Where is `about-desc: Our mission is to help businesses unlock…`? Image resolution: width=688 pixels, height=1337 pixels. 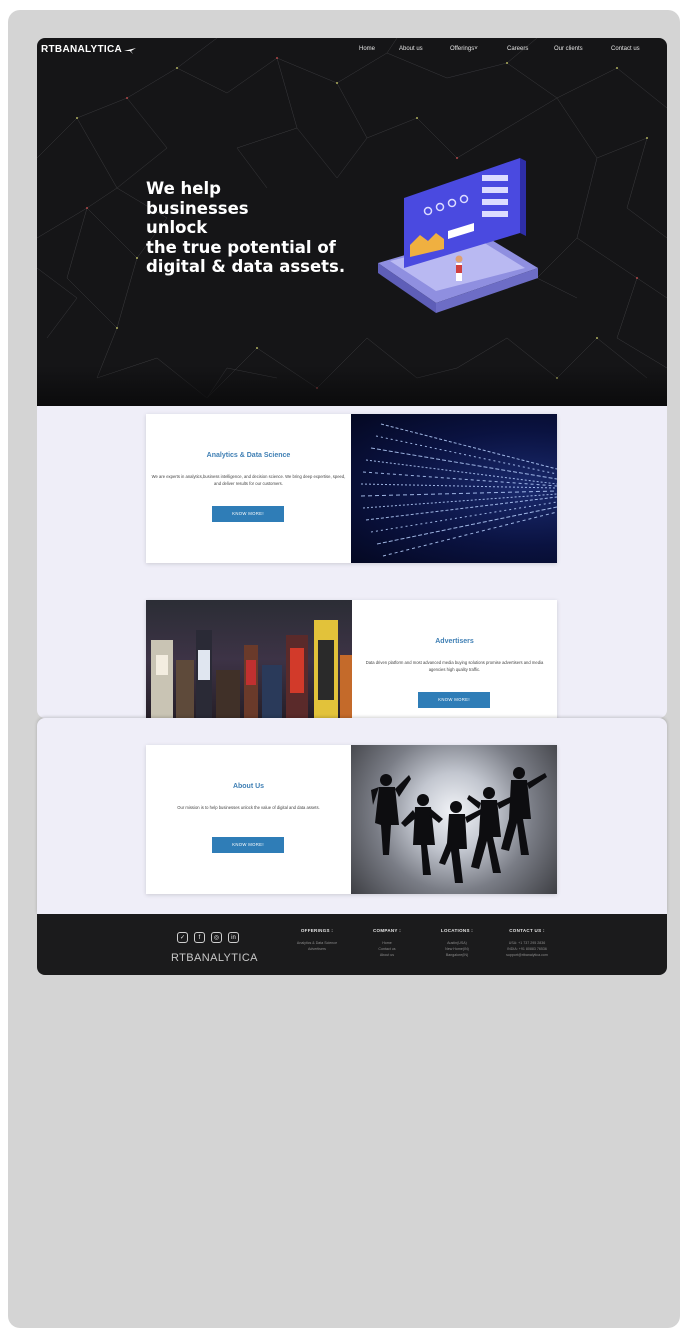 about-desc: Our mission is to help businesses unlock… is located at coordinates (248, 807).